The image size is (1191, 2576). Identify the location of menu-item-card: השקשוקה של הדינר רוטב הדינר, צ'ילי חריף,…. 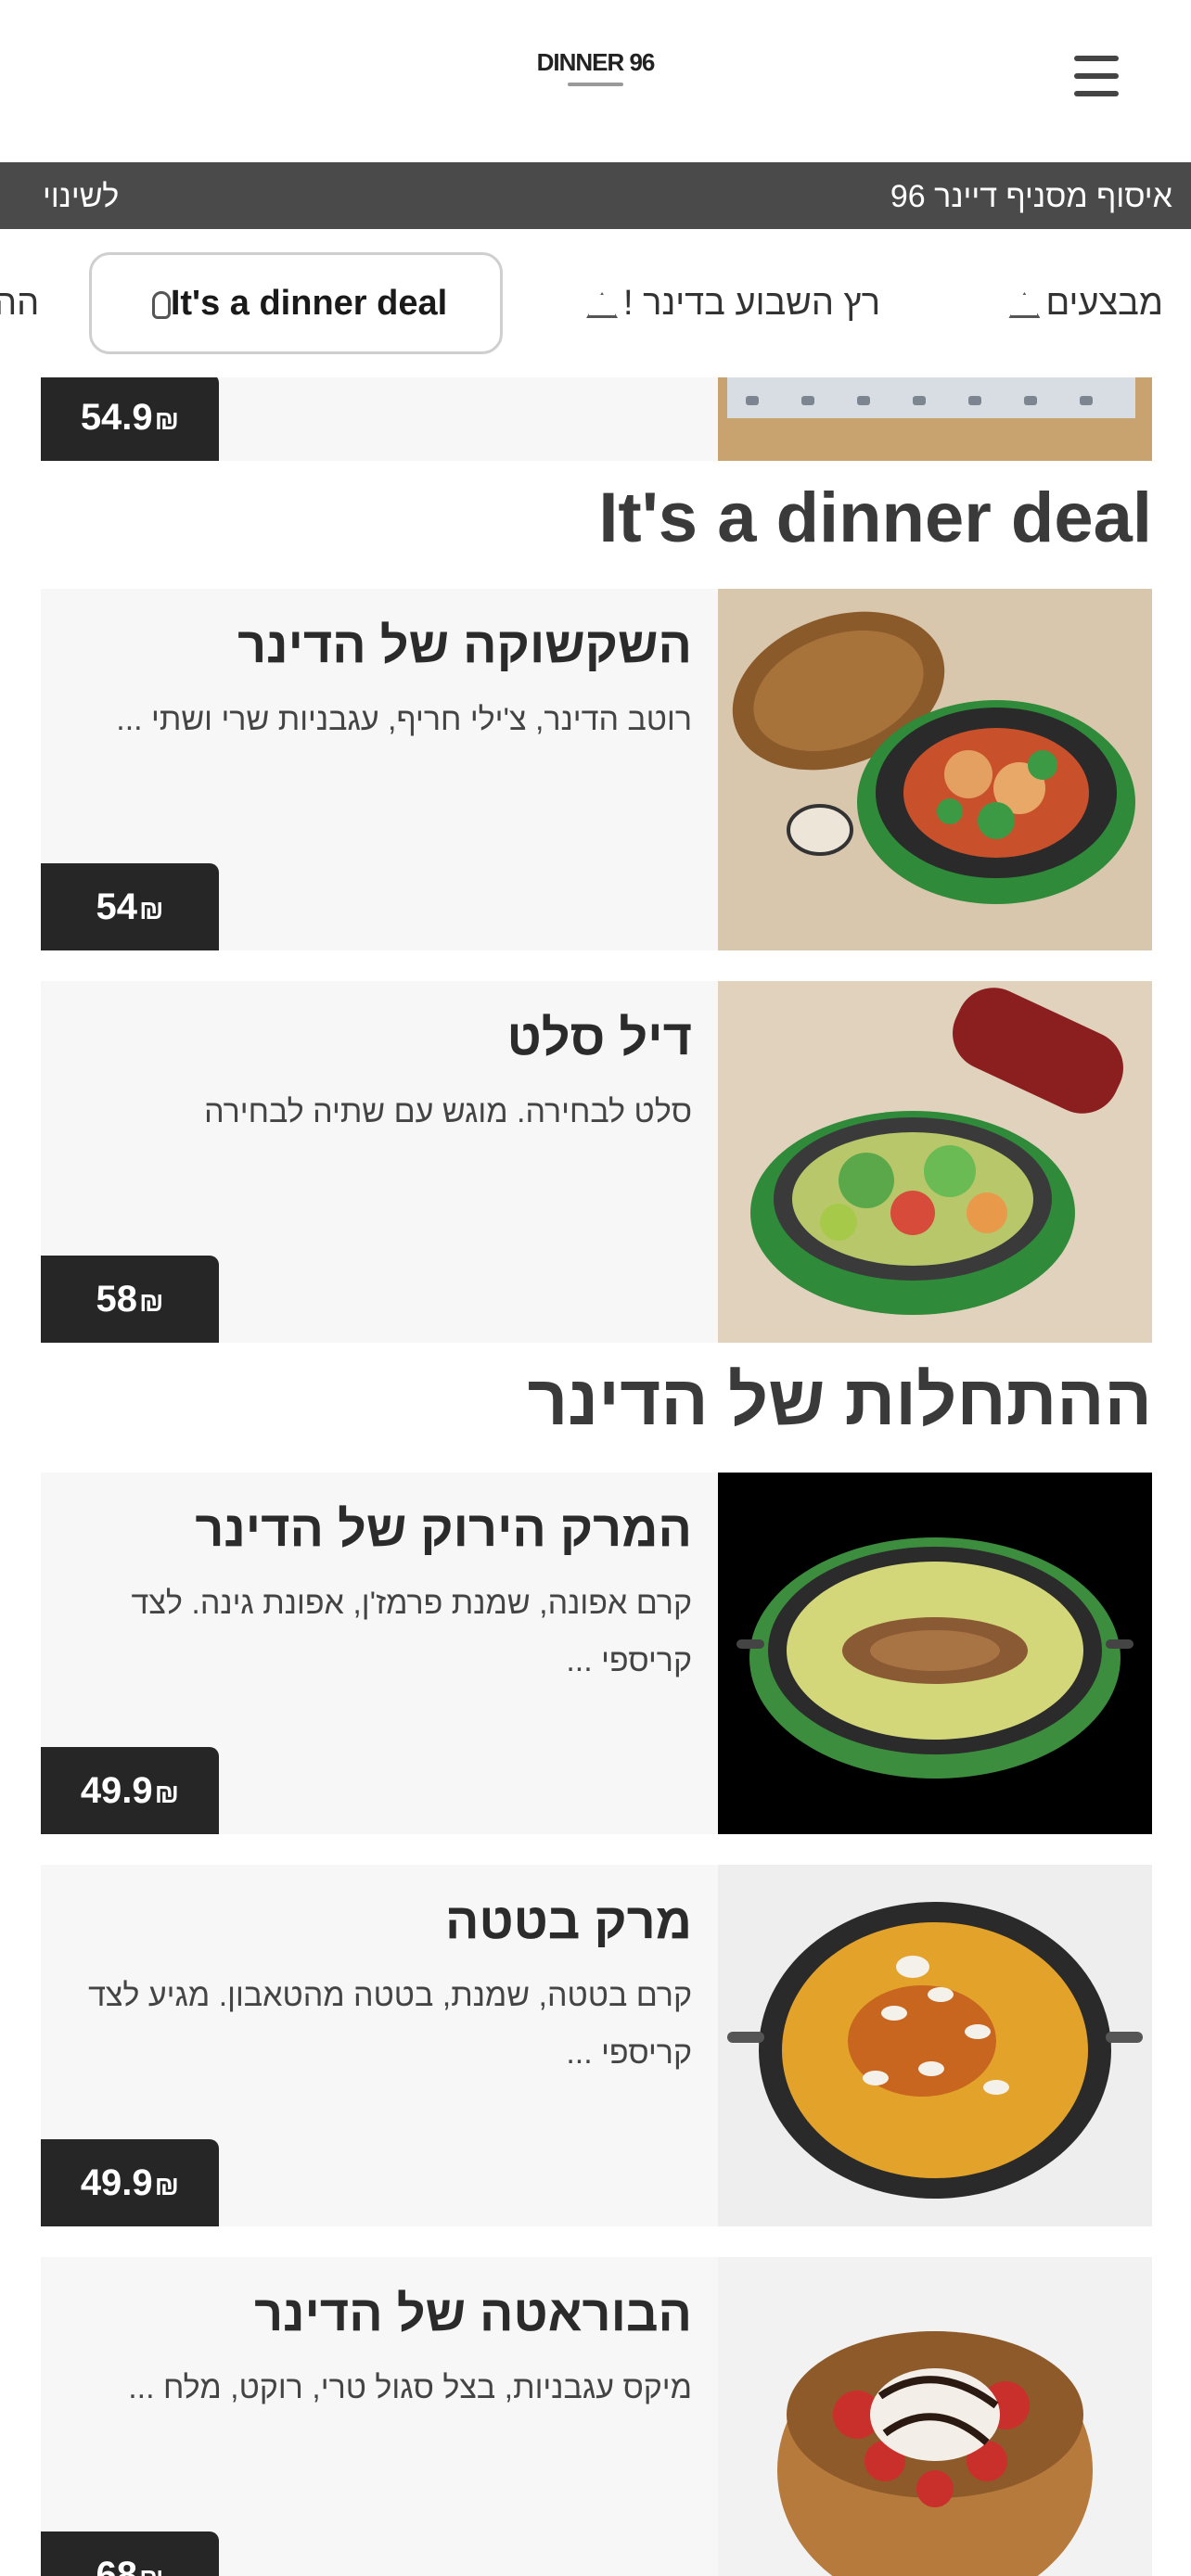
(597, 769).